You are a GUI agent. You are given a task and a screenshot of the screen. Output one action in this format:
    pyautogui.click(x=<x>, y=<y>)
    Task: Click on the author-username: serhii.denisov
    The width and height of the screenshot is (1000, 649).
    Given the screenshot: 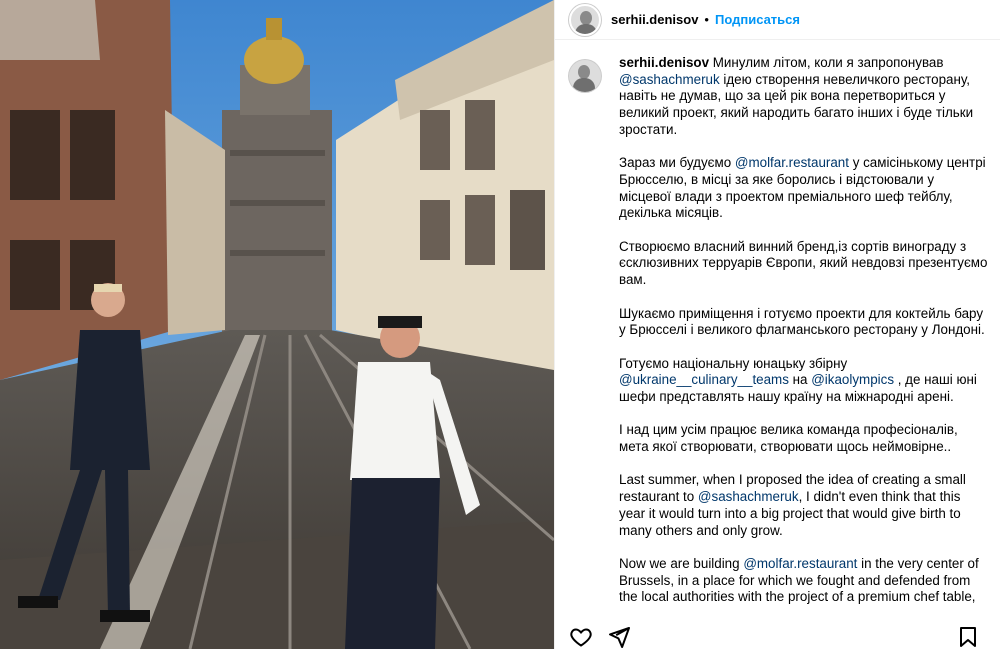 What is the action you would take?
    pyautogui.click(x=654, y=19)
    